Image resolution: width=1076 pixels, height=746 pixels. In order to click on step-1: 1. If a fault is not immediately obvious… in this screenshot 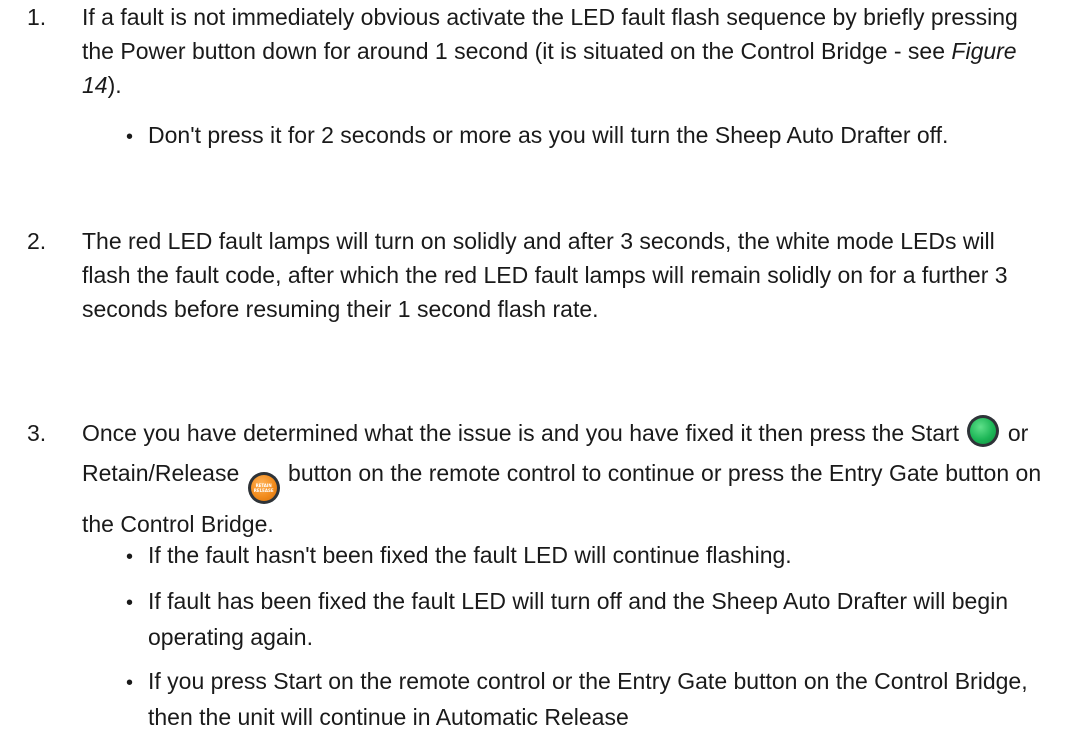, I will do `click(538, 51)`.